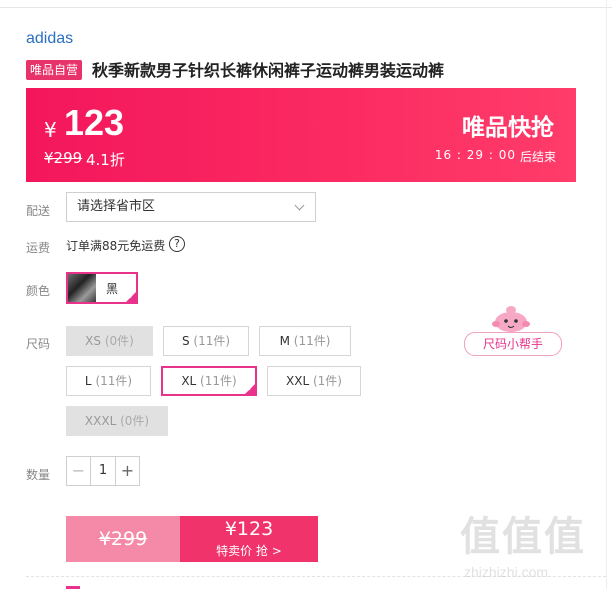  Describe the element at coordinates (475, 155) in the screenshot. I see `countdown-timer: 16 : 29 : 00` at that location.